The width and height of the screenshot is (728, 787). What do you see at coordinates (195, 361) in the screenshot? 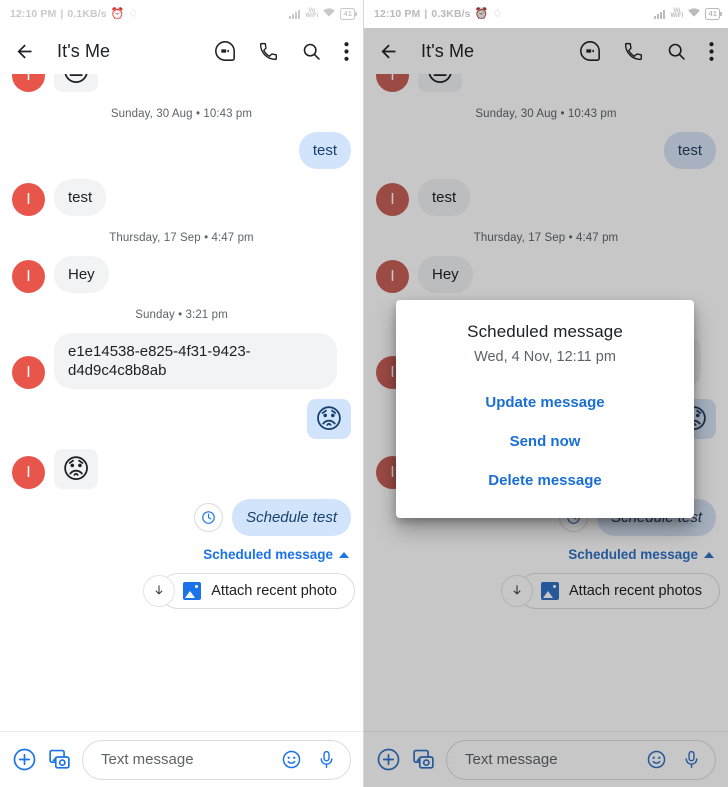
I see `message-bubble: e1e14538-e825-4f31-9423-d4d9c4c8b8ab` at bounding box center [195, 361].